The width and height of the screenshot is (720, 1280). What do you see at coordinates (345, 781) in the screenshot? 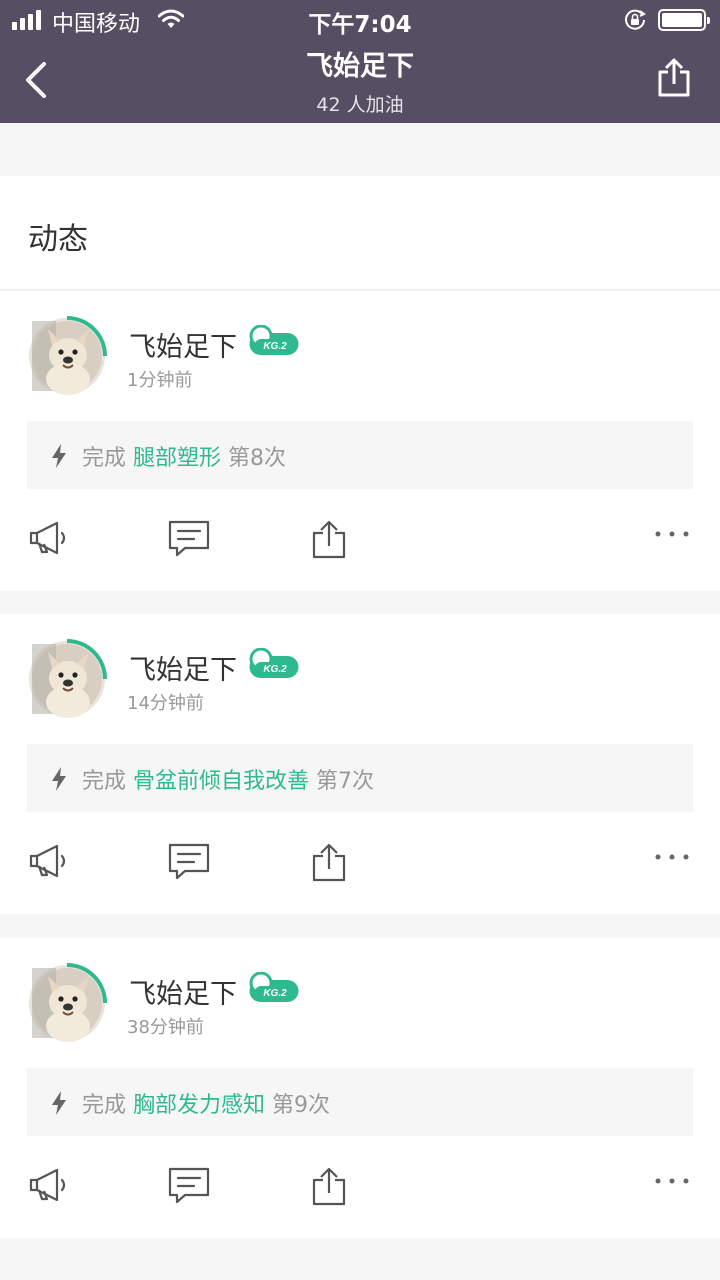
I see `session-count: 第7次` at bounding box center [345, 781].